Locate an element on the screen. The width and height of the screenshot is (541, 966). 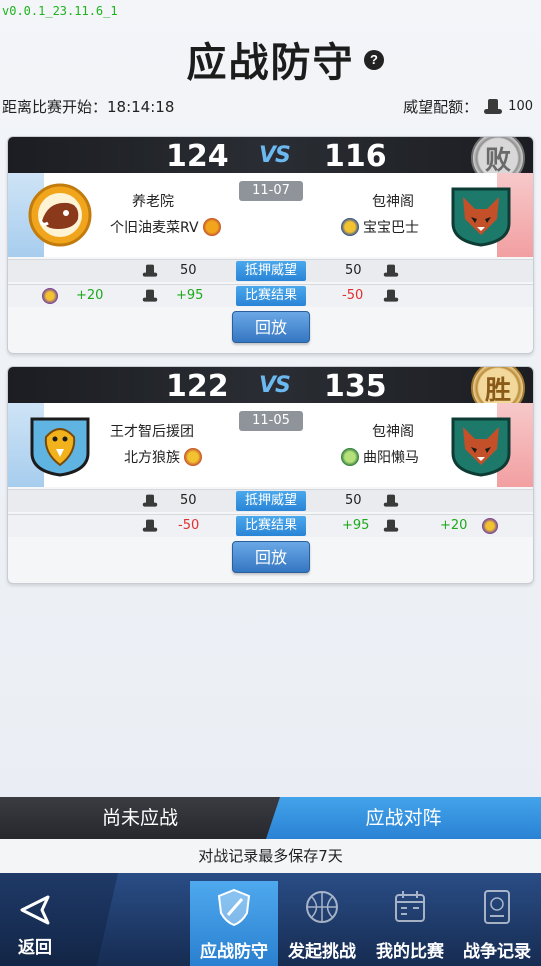
result-left: -50 is located at coordinates (189, 525).